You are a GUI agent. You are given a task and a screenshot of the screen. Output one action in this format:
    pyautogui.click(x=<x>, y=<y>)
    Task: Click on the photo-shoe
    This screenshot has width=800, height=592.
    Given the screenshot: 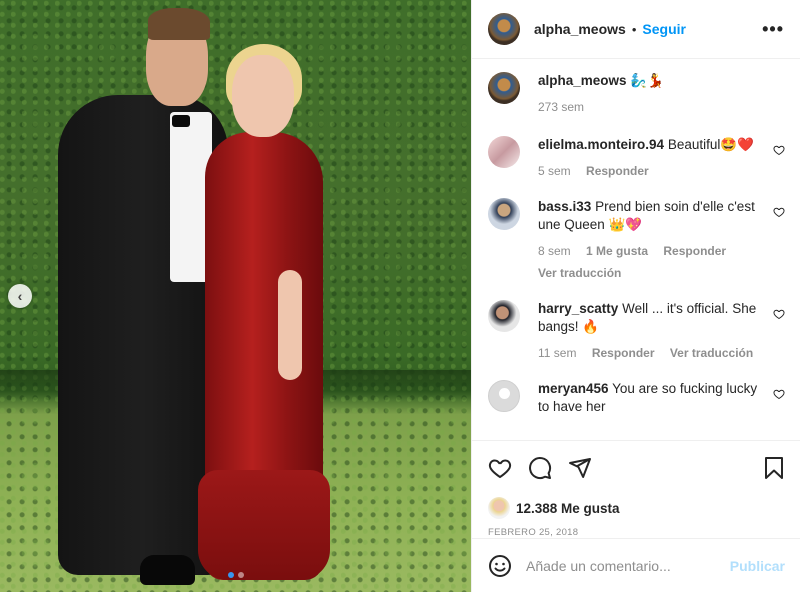 What is the action you would take?
    pyautogui.click(x=167, y=570)
    